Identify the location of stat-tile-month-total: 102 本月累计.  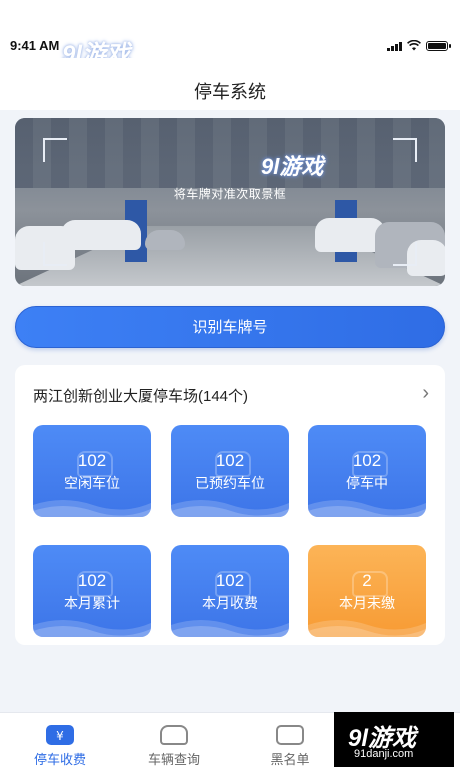
(92, 591).